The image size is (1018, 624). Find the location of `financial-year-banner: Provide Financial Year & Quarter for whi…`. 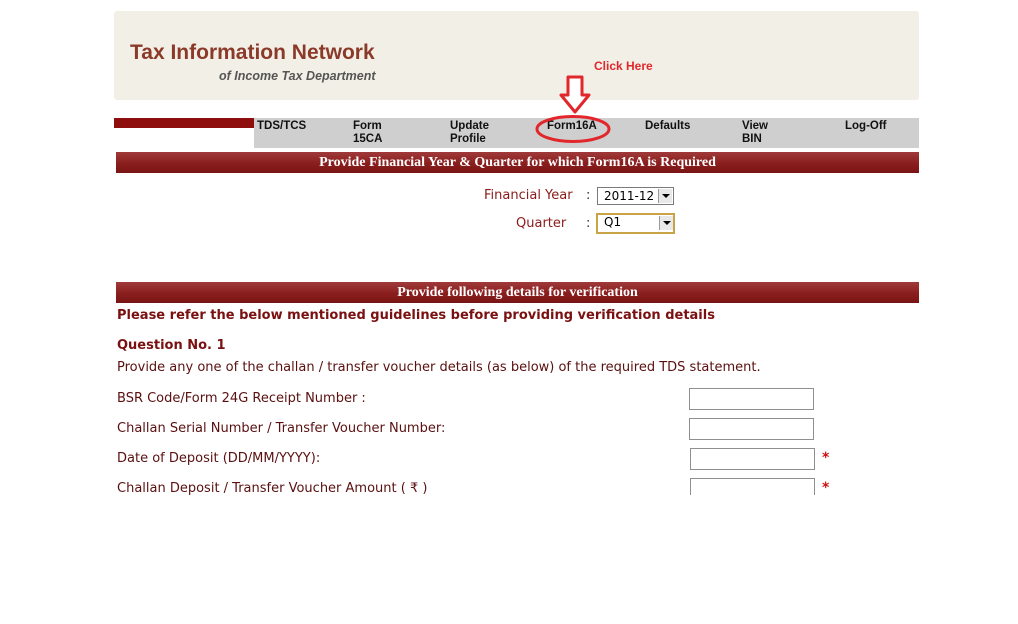

financial-year-banner: Provide Financial Year & Quarter for whi… is located at coordinates (517, 162).